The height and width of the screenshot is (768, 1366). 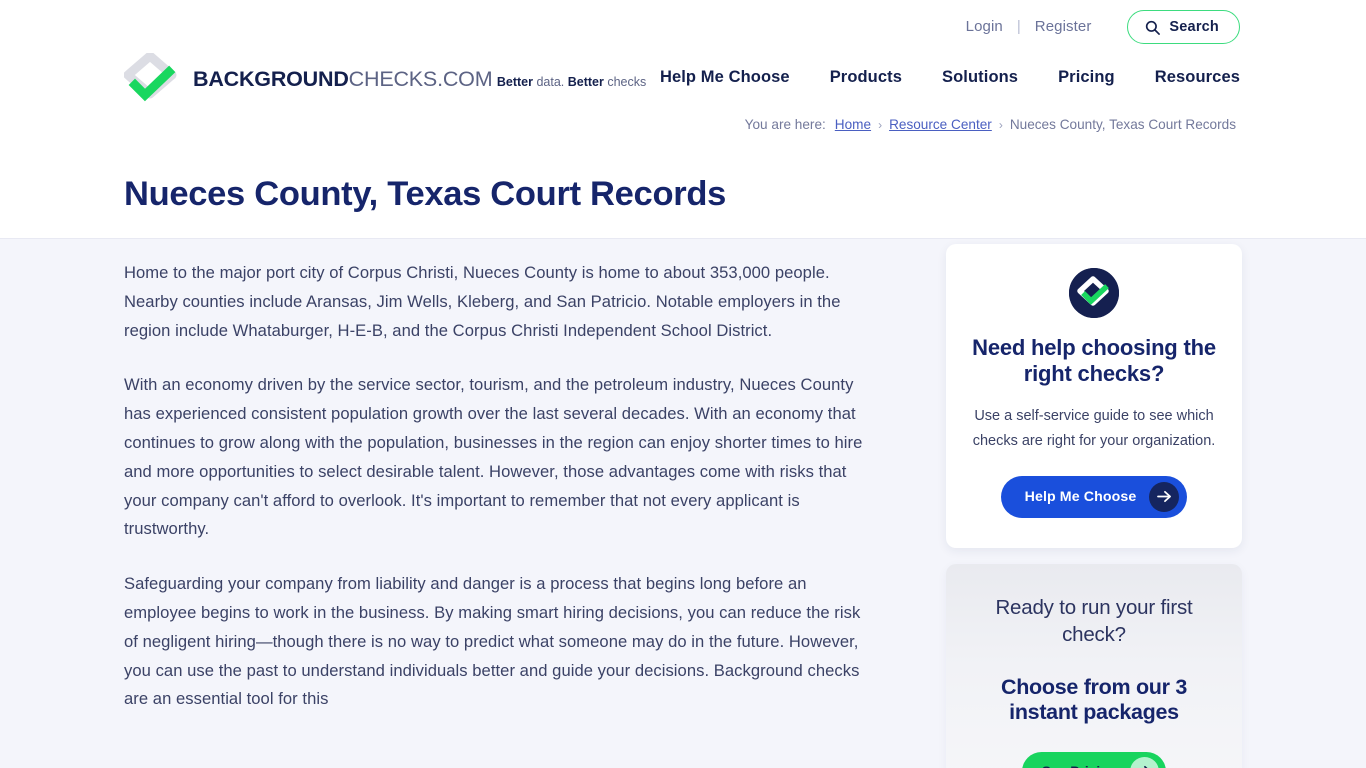 What do you see at coordinates (725, 77) in the screenshot?
I see `nav-item-help-me-choose: Help Me Choose` at bounding box center [725, 77].